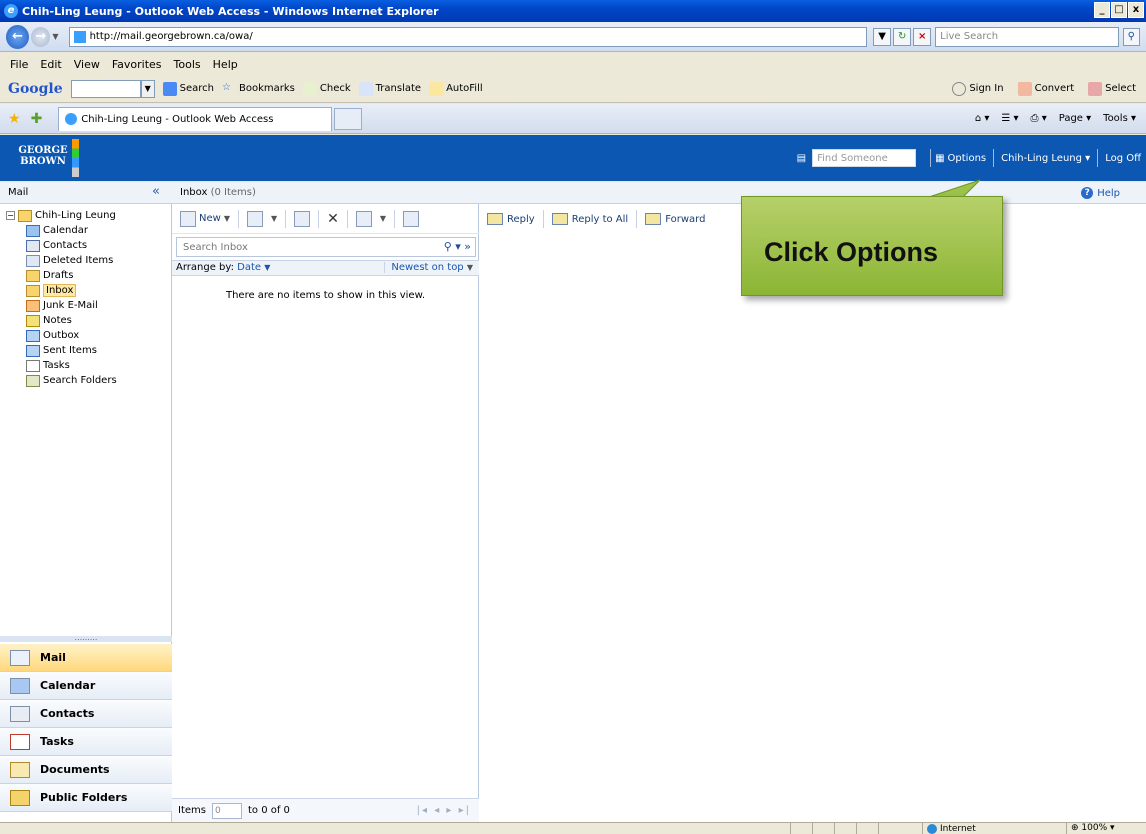 The height and width of the screenshot is (834, 1146). I want to click on nav-contacts: Contacts, so click(86, 714).